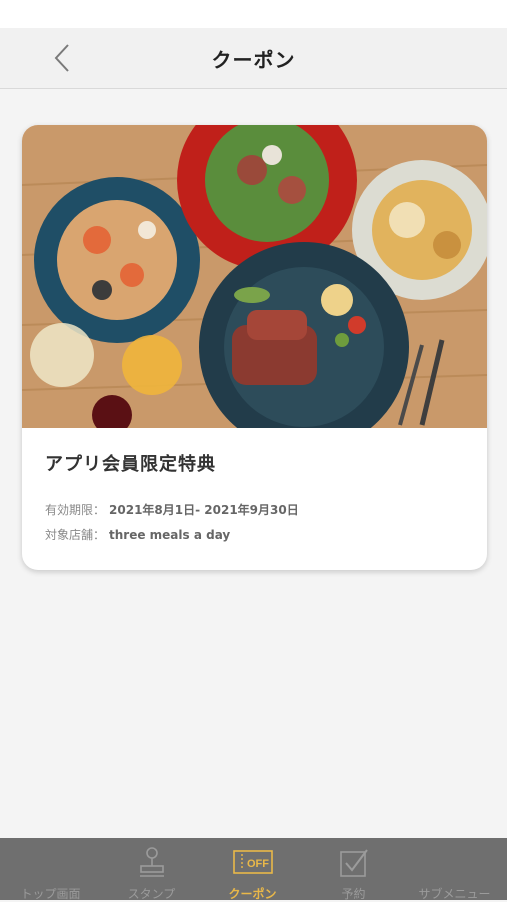 Image resolution: width=507 pixels, height=902 pixels. What do you see at coordinates (454, 894) in the screenshot?
I see `tab-submenu-label: サブメニュー` at bounding box center [454, 894].